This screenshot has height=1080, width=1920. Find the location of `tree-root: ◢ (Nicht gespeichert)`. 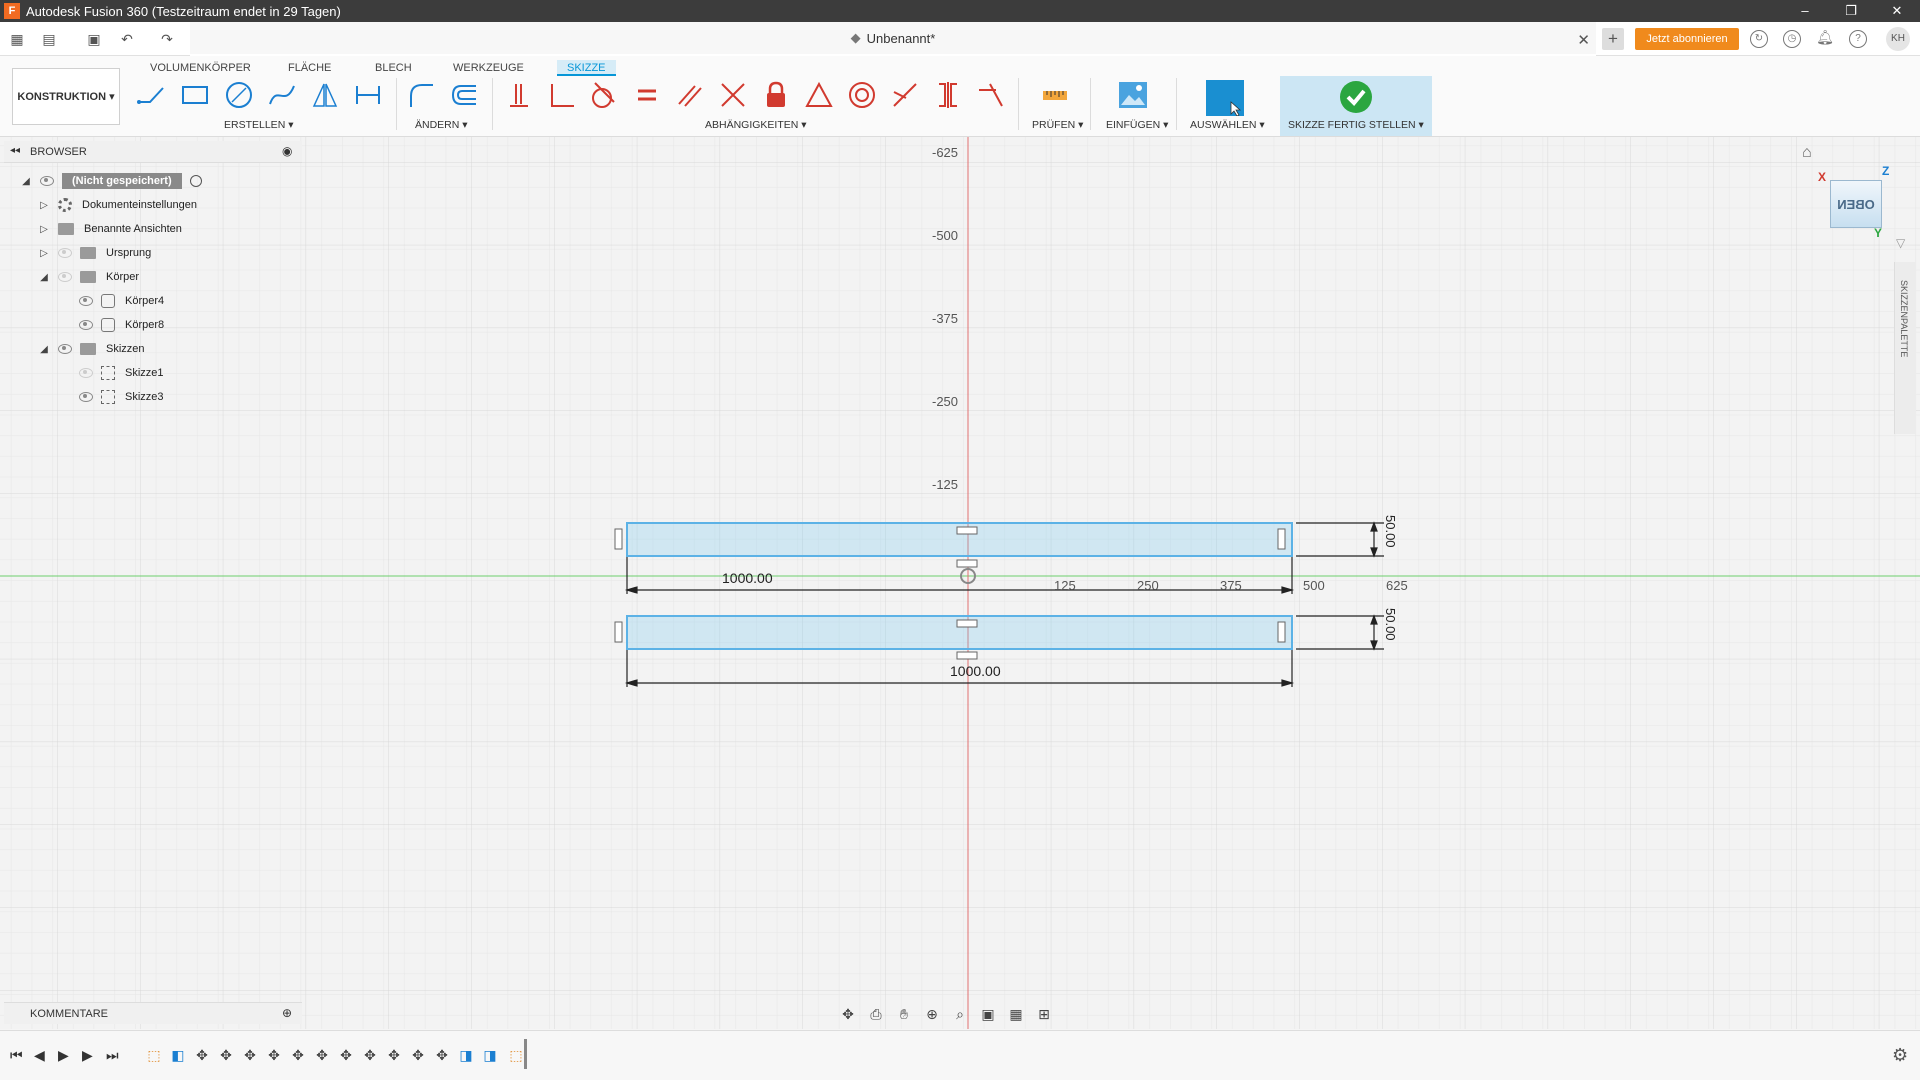

tree-root: ◢ (Nicht gespeichert) is located at coordinates (111, 181).